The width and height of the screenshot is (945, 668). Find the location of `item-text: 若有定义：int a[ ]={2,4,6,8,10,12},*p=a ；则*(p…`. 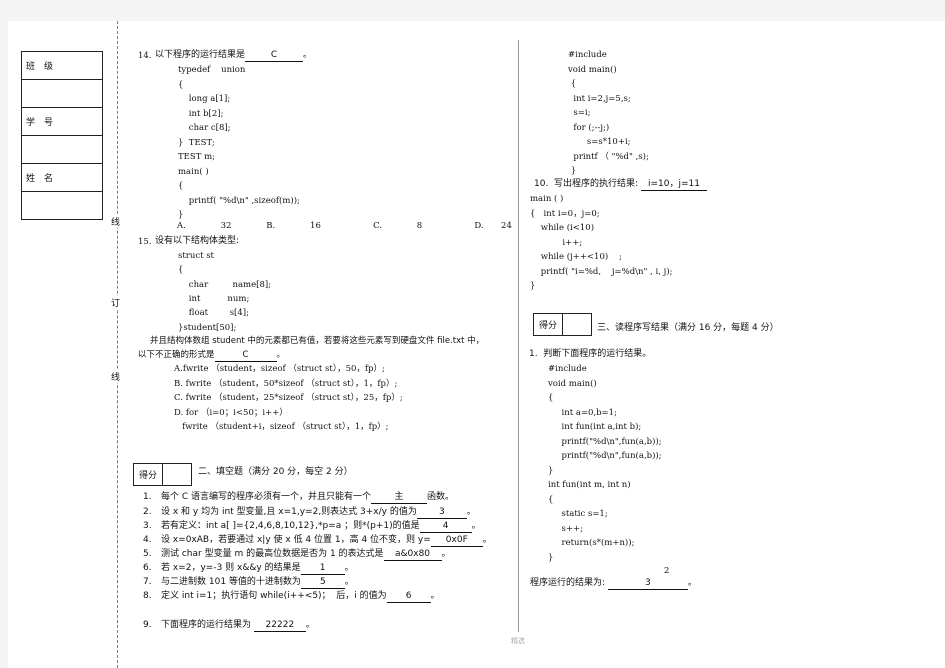

item-text: 若有定义：int a[ ]={2,4,6,8,10,12},*p=a ；则*(p… is located at coordinates (290, 526).